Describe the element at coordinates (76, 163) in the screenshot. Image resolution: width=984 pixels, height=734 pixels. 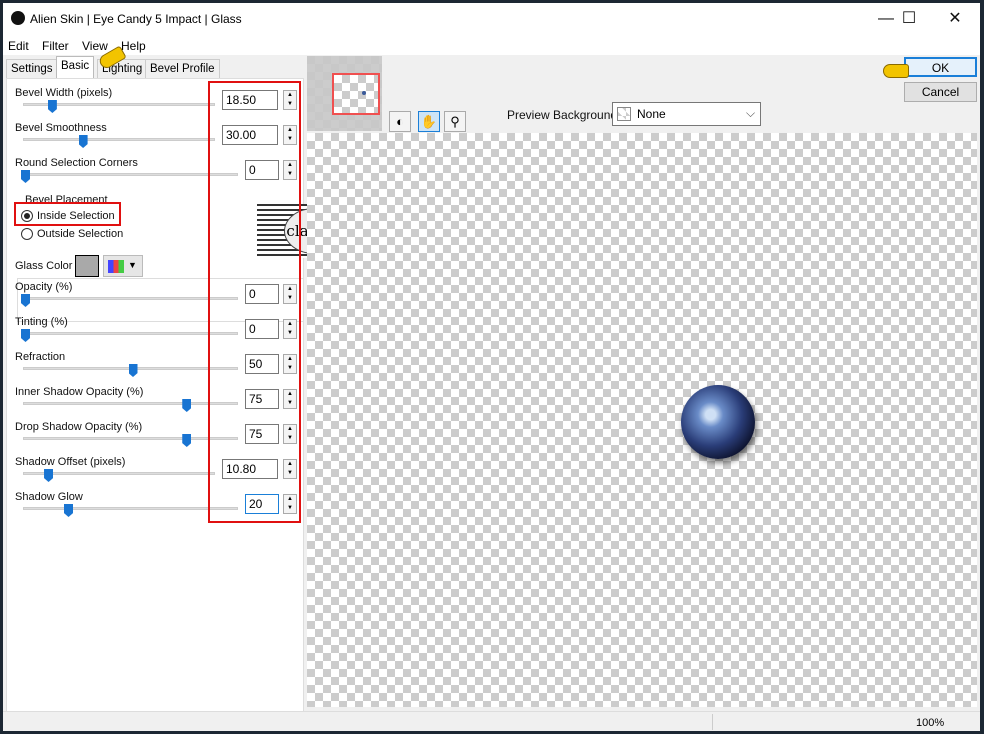
I see `control-label: Round Selection Corners` at that location.